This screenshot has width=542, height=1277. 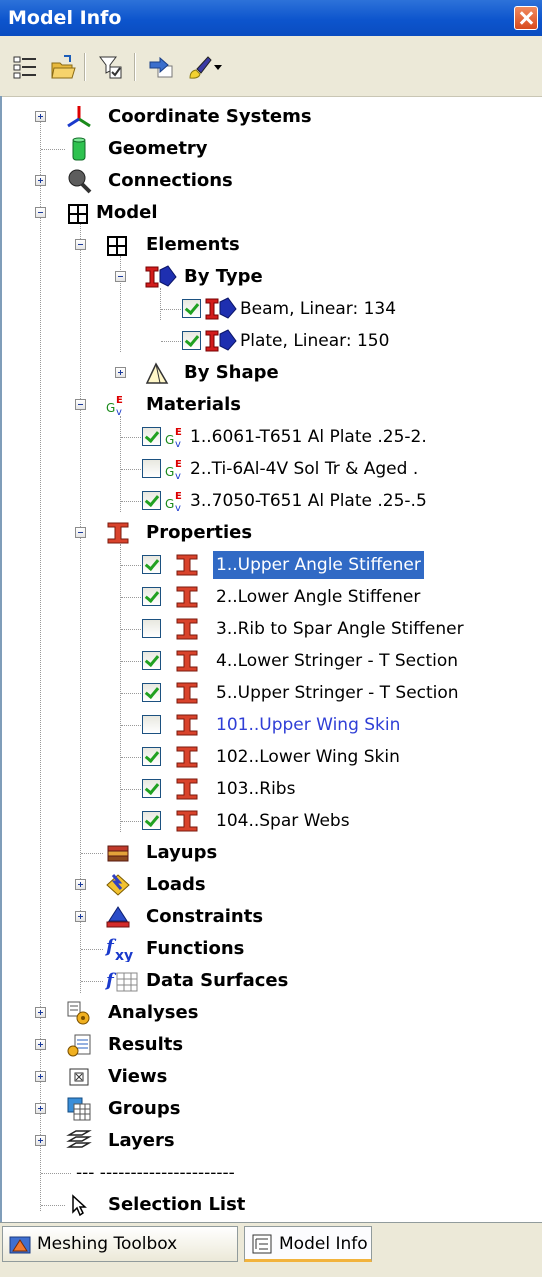 What do you see at coordinates (107, 1244) in the screenshot?
I see `tab-label: Meshing Toolbox` at bounding box center [107, 1244].